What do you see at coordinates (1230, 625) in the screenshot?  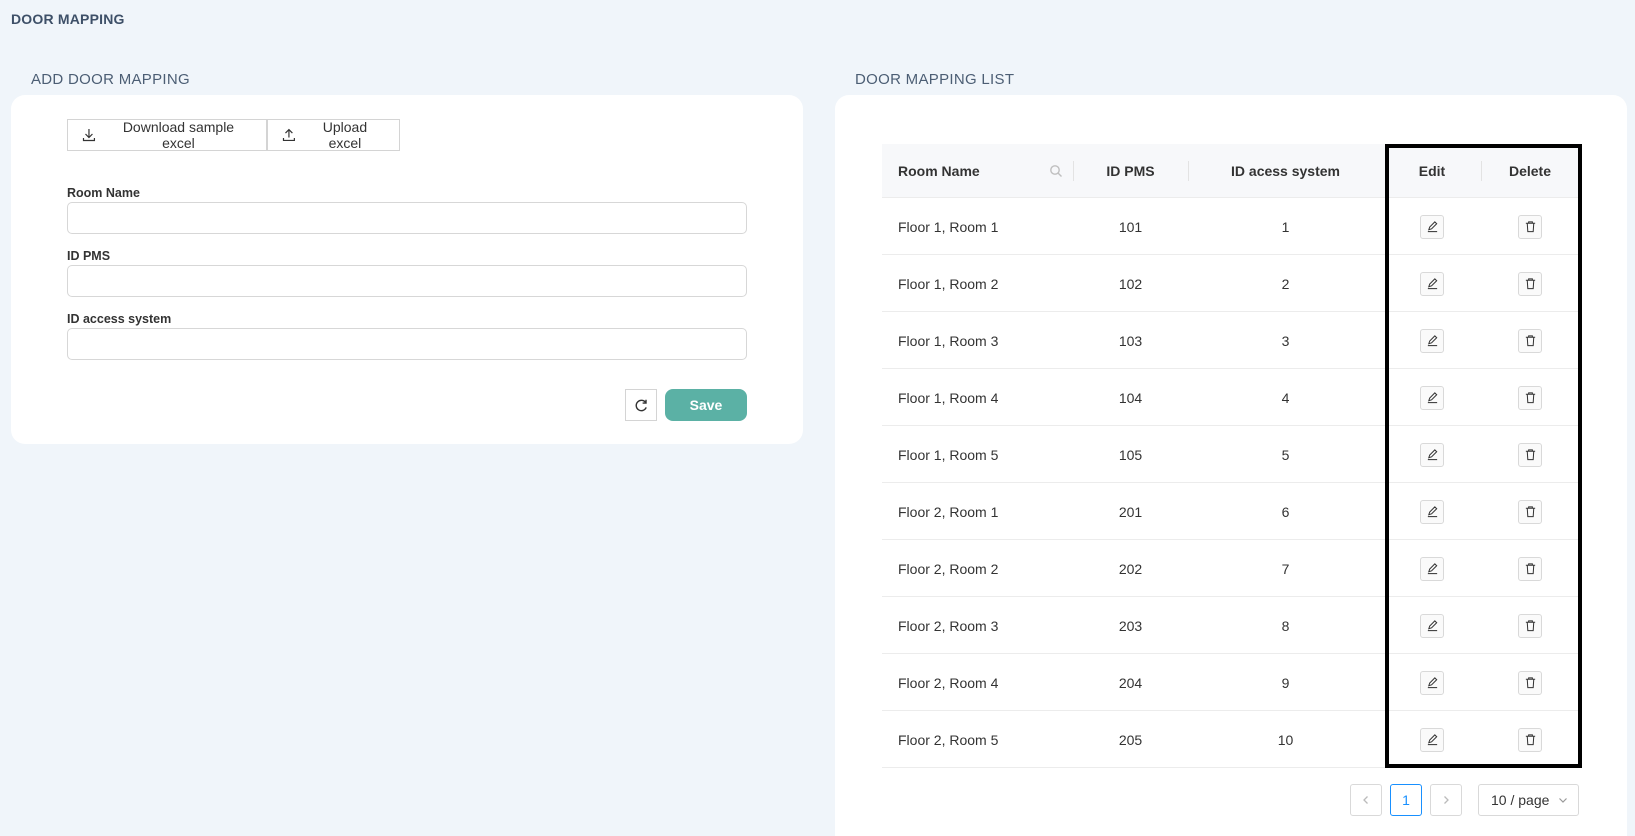 I see `table-row: Floor 2, Room 3 203 8` at bounding box center [1230, 625].